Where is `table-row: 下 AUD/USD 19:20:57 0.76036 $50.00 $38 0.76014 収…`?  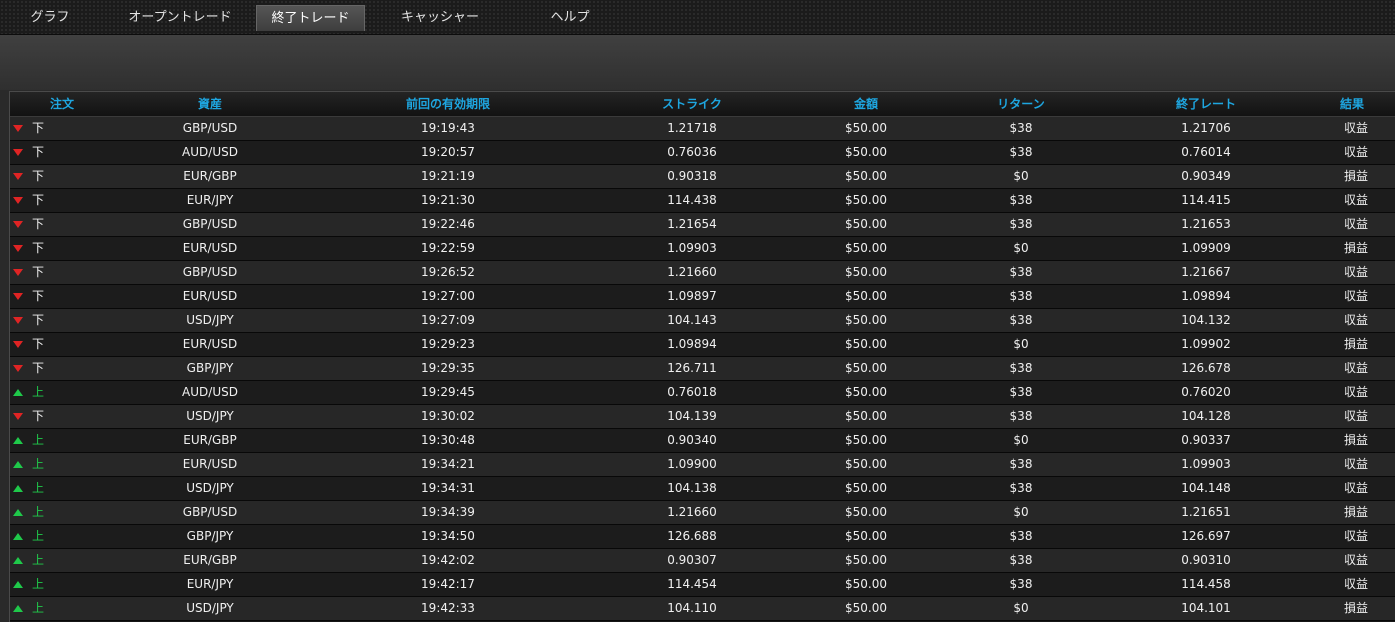 table-row: 下 AUD/USD 19:20:57 0.76036 $50.00 $38 0.76014 収… is located at coordinates (702, 153).